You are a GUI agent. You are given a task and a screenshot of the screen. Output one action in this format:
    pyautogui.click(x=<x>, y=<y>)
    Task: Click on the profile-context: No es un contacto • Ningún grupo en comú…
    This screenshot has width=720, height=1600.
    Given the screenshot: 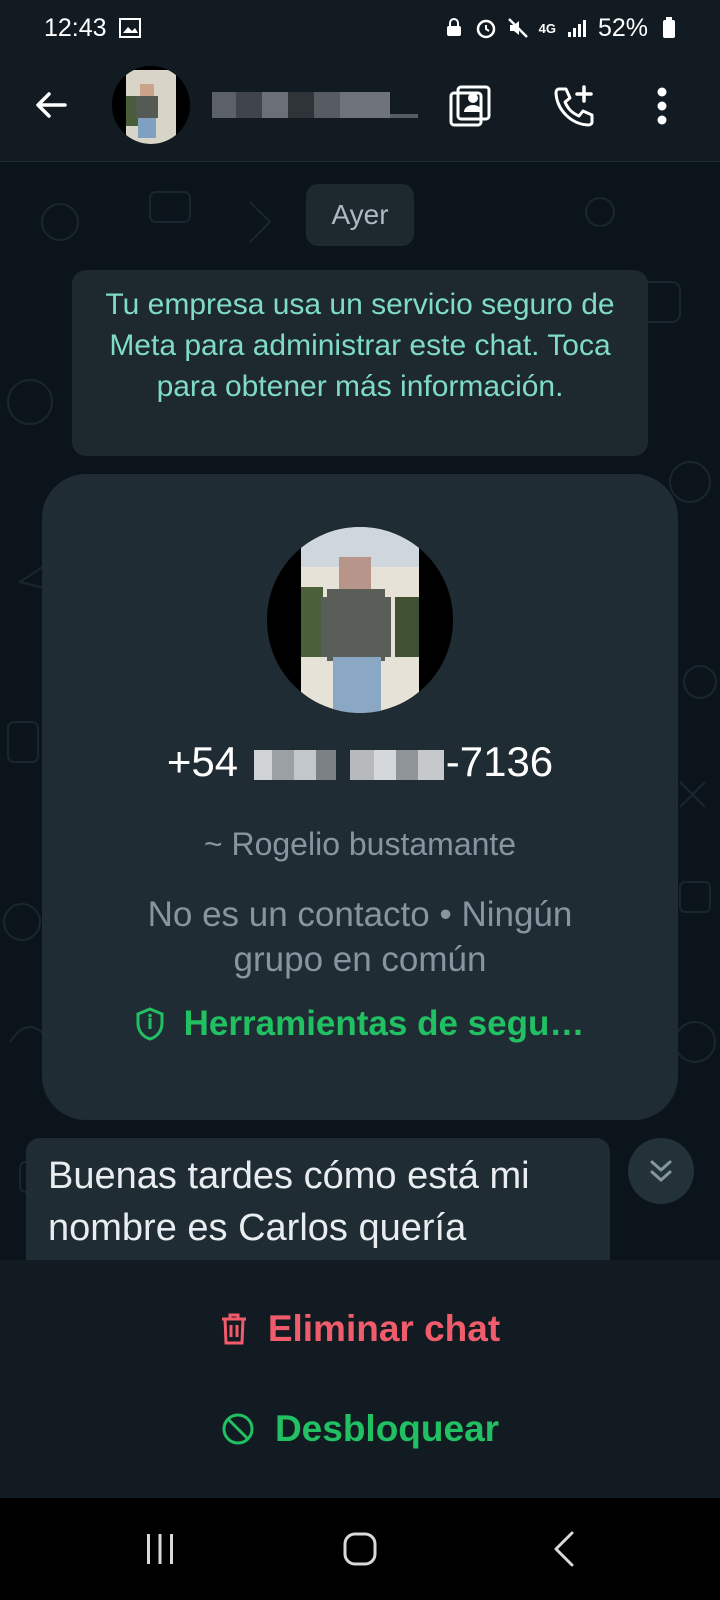 What is the action you would take?
    pyautogui.click(x=360, y=937)
    